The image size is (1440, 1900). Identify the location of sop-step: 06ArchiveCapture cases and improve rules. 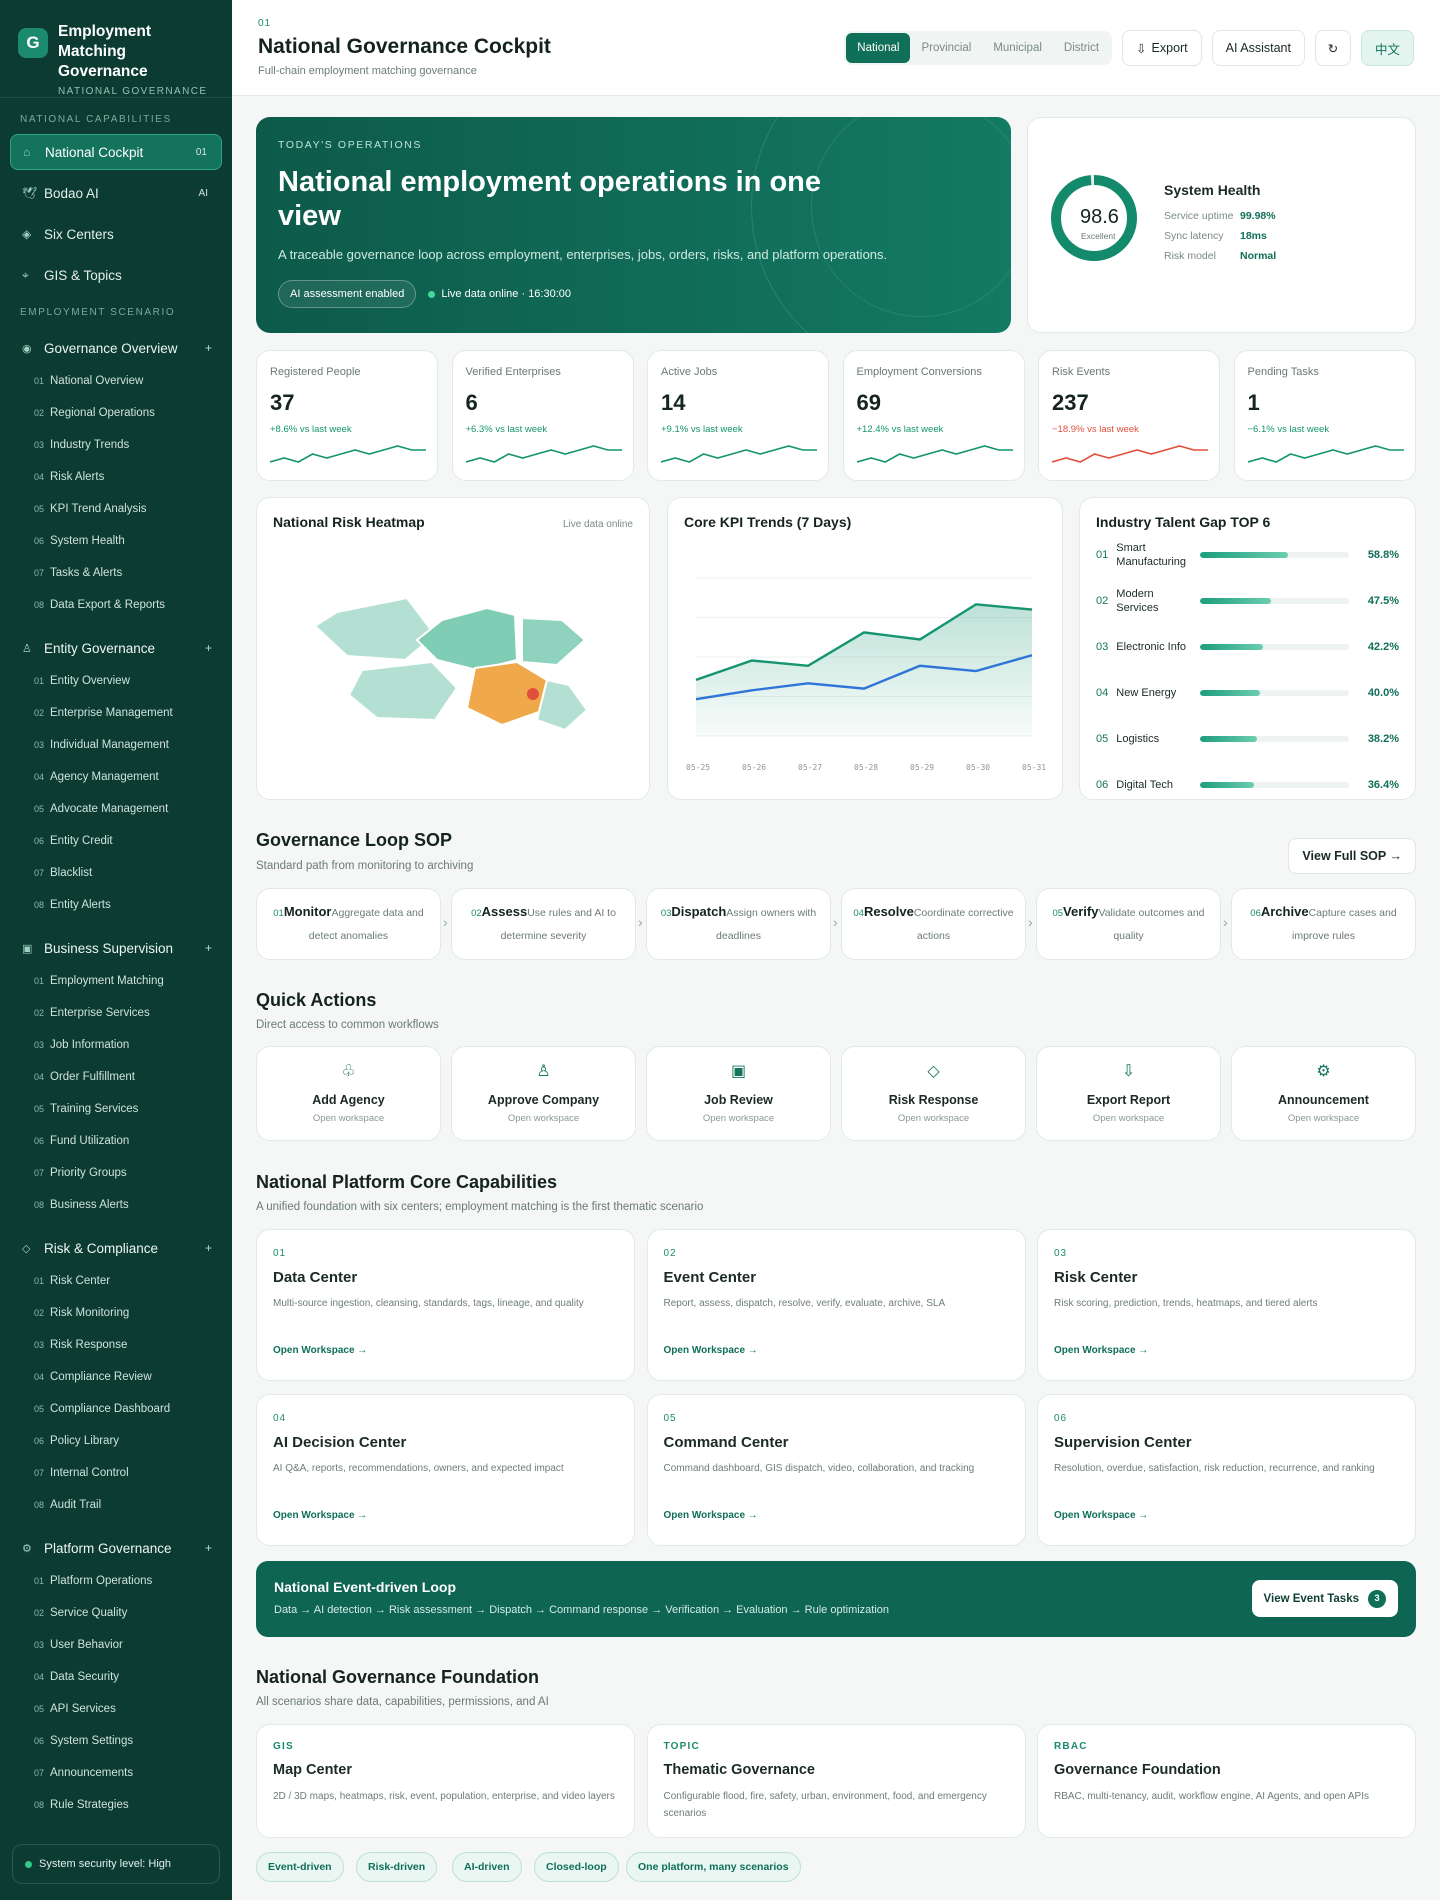
(1323, 924).